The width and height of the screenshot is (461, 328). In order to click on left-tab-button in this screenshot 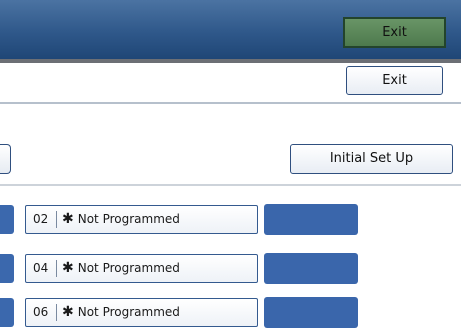, I will do `click(5, 159)`.